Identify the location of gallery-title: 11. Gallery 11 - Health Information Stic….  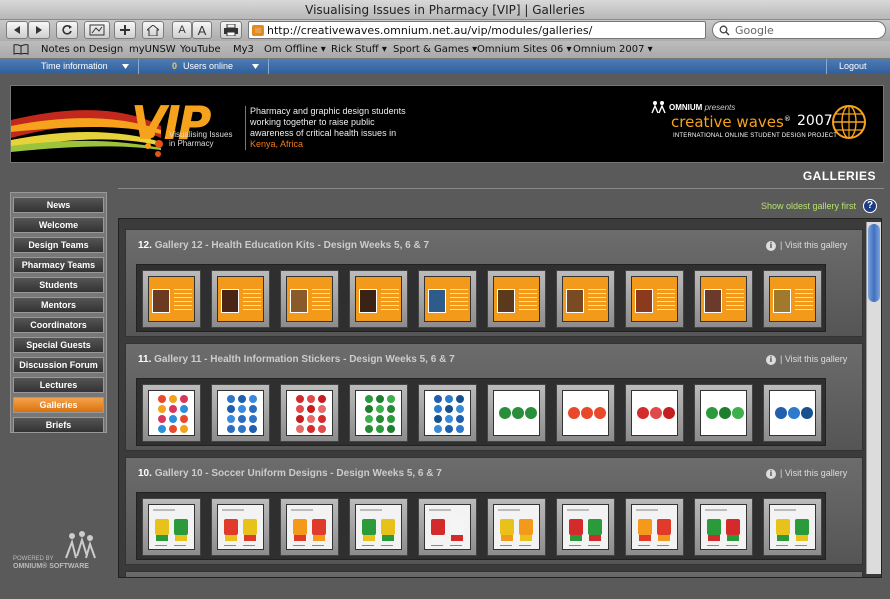
(296, 359).